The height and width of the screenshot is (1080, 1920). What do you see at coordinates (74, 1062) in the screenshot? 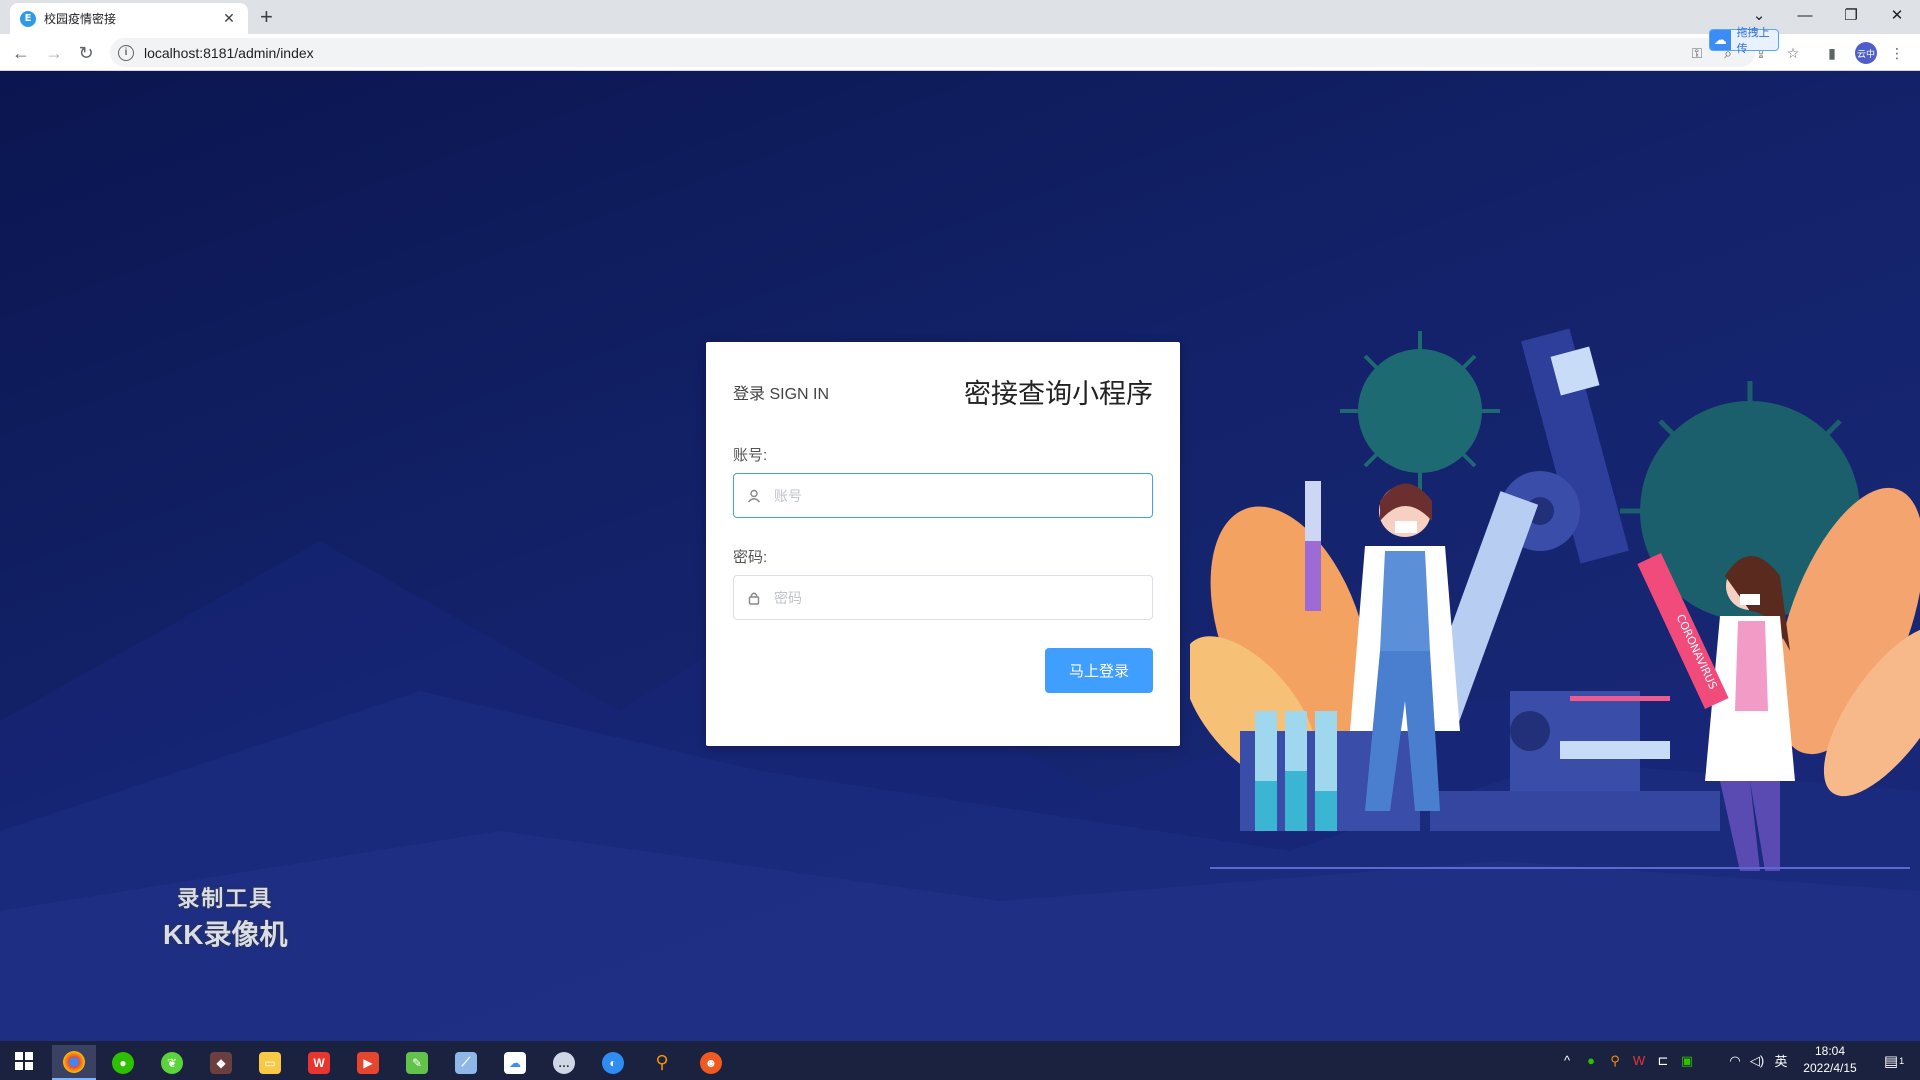
I see `taskbar-chrome-icon` at bounding box center [74, 1062].